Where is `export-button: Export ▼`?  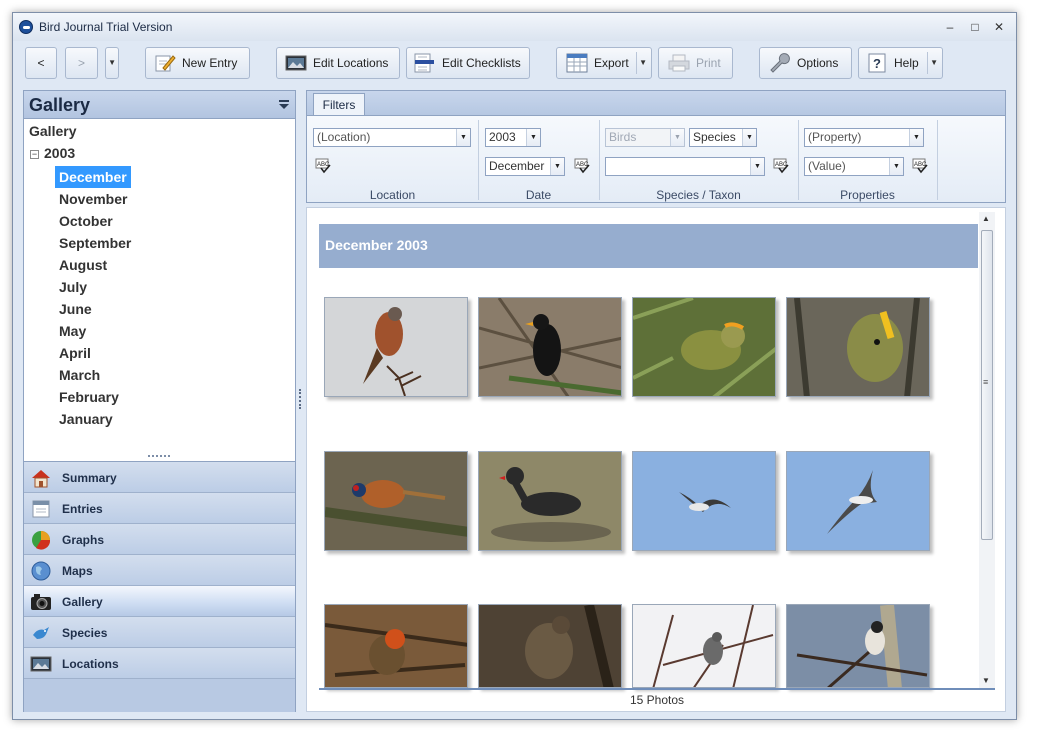 export-button: Export ▼ is located at coordinates (604, 63).